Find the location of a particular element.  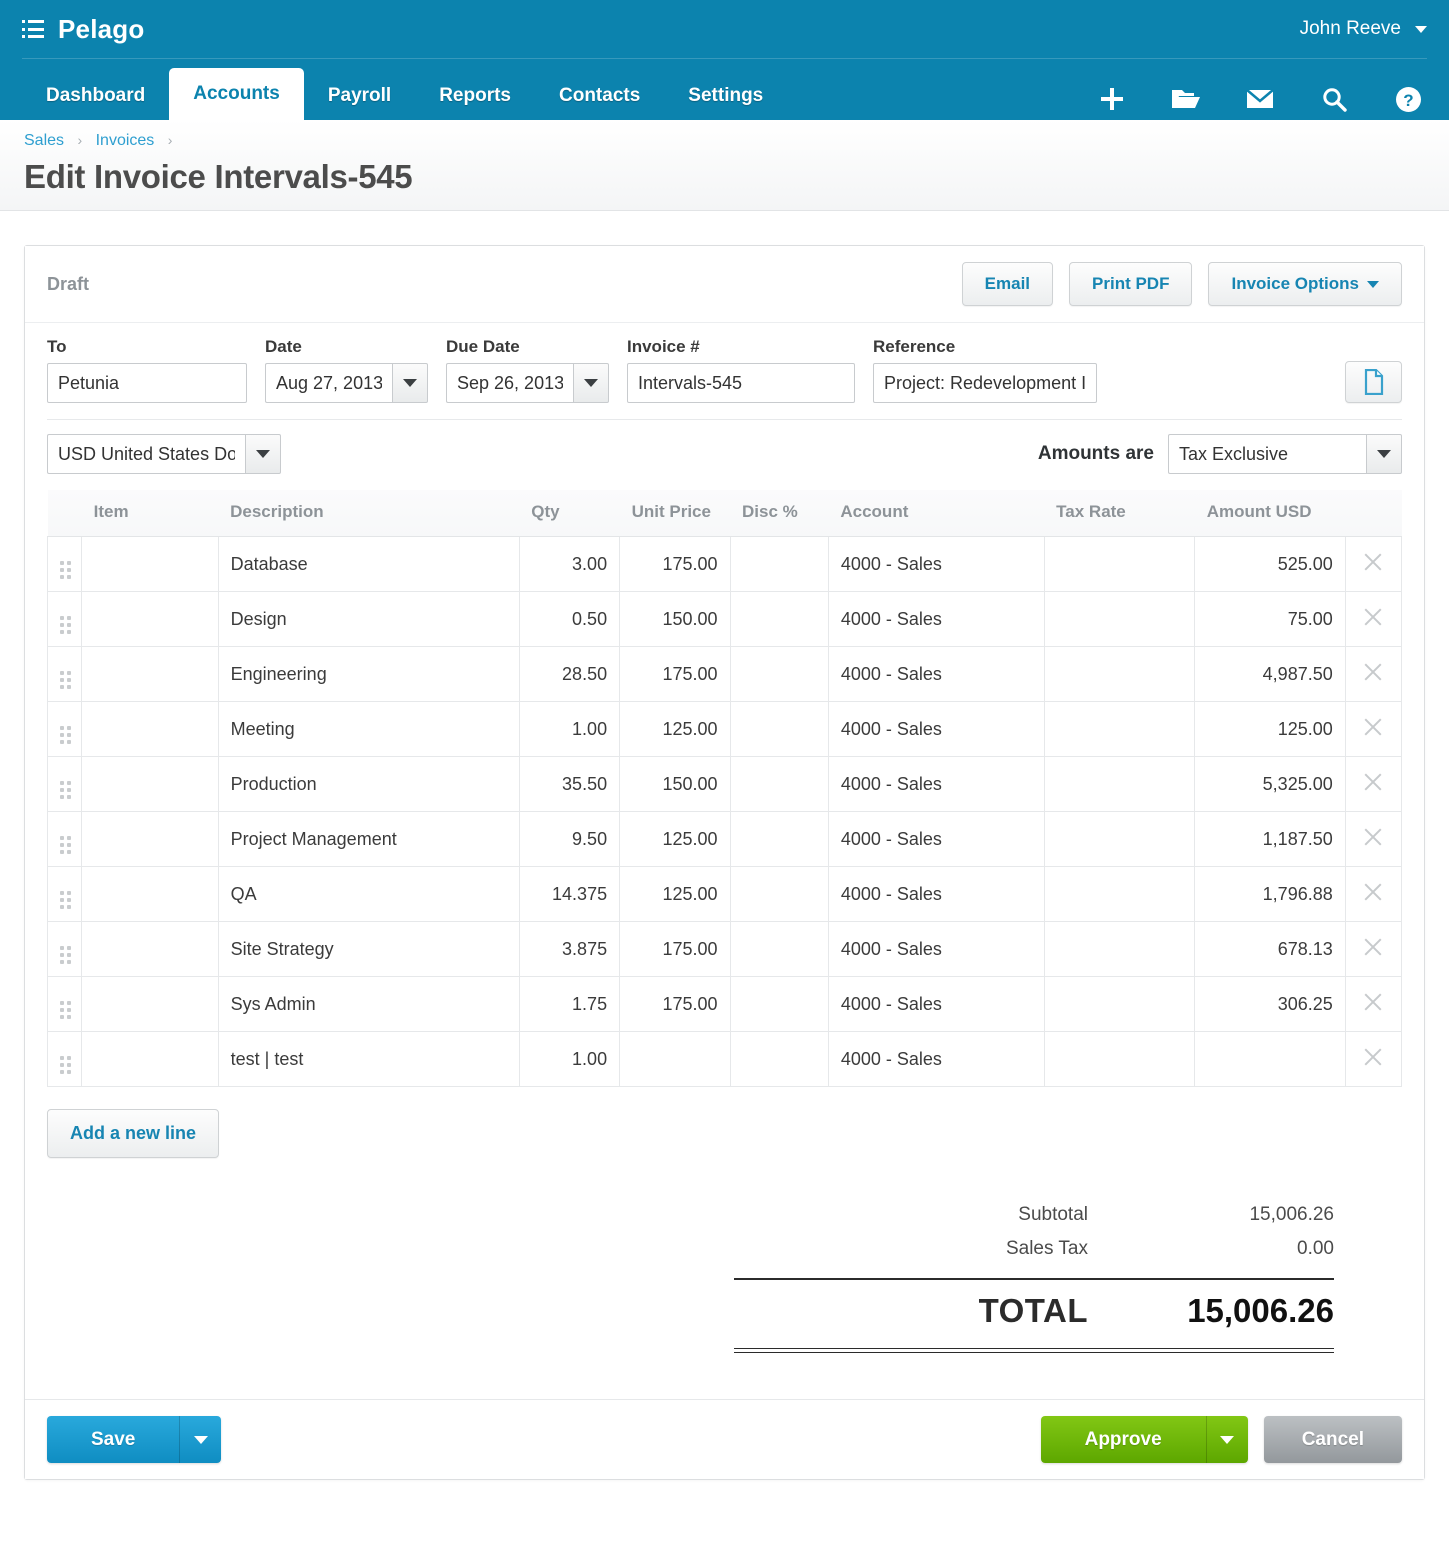

cell-description: Project Management is located at coordinates (368, 839).